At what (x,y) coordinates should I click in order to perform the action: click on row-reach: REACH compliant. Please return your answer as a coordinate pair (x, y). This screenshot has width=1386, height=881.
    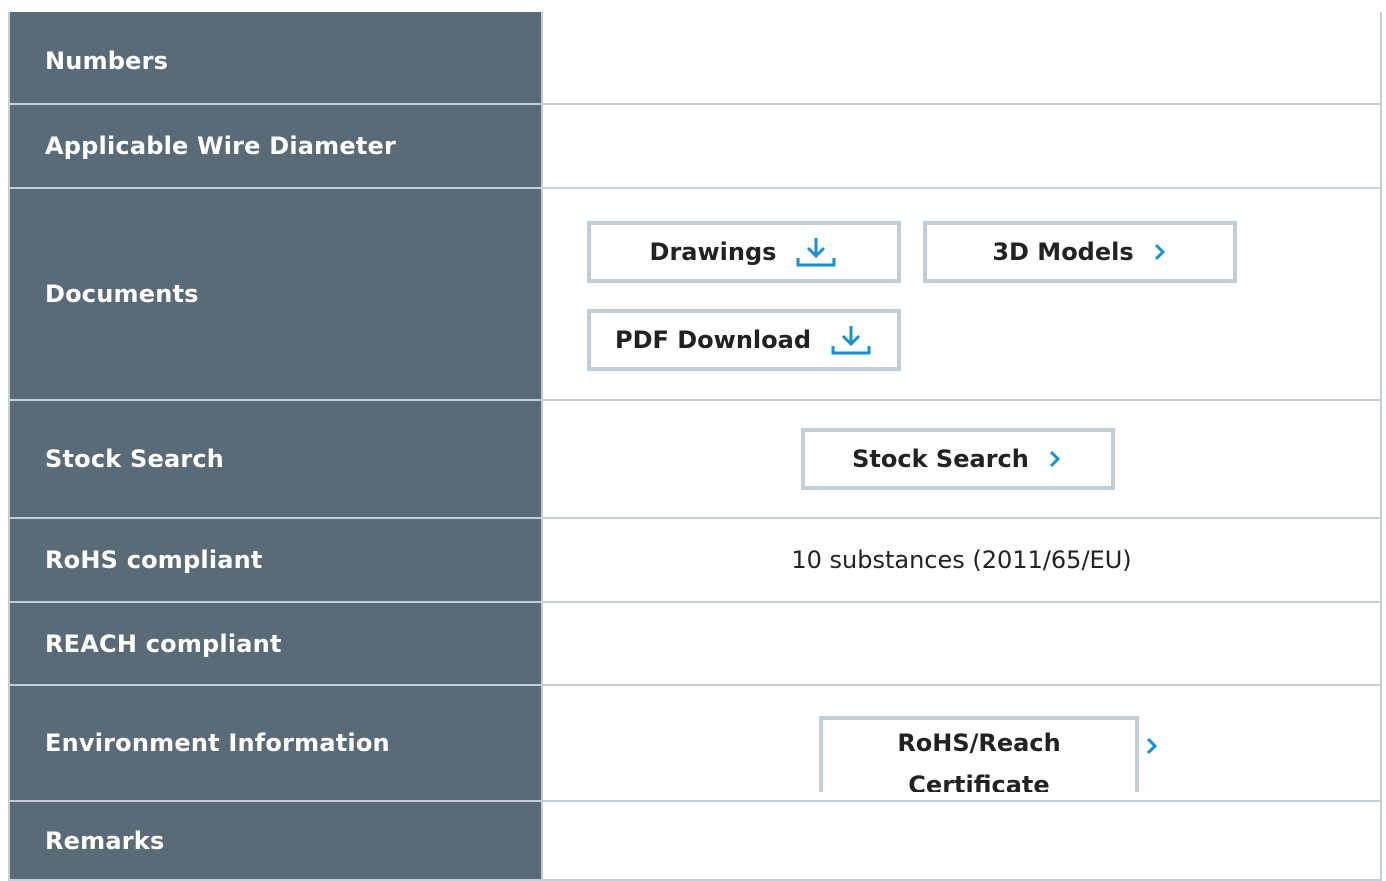
    Looking at the image, I should click on (695, 643).